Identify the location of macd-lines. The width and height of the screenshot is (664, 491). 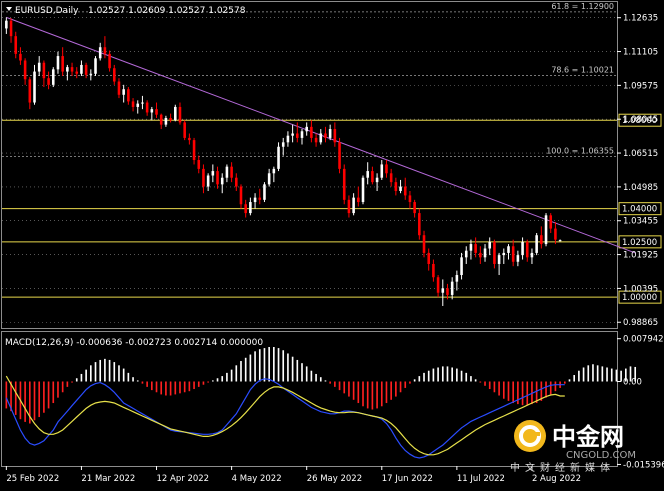
(285, 417).